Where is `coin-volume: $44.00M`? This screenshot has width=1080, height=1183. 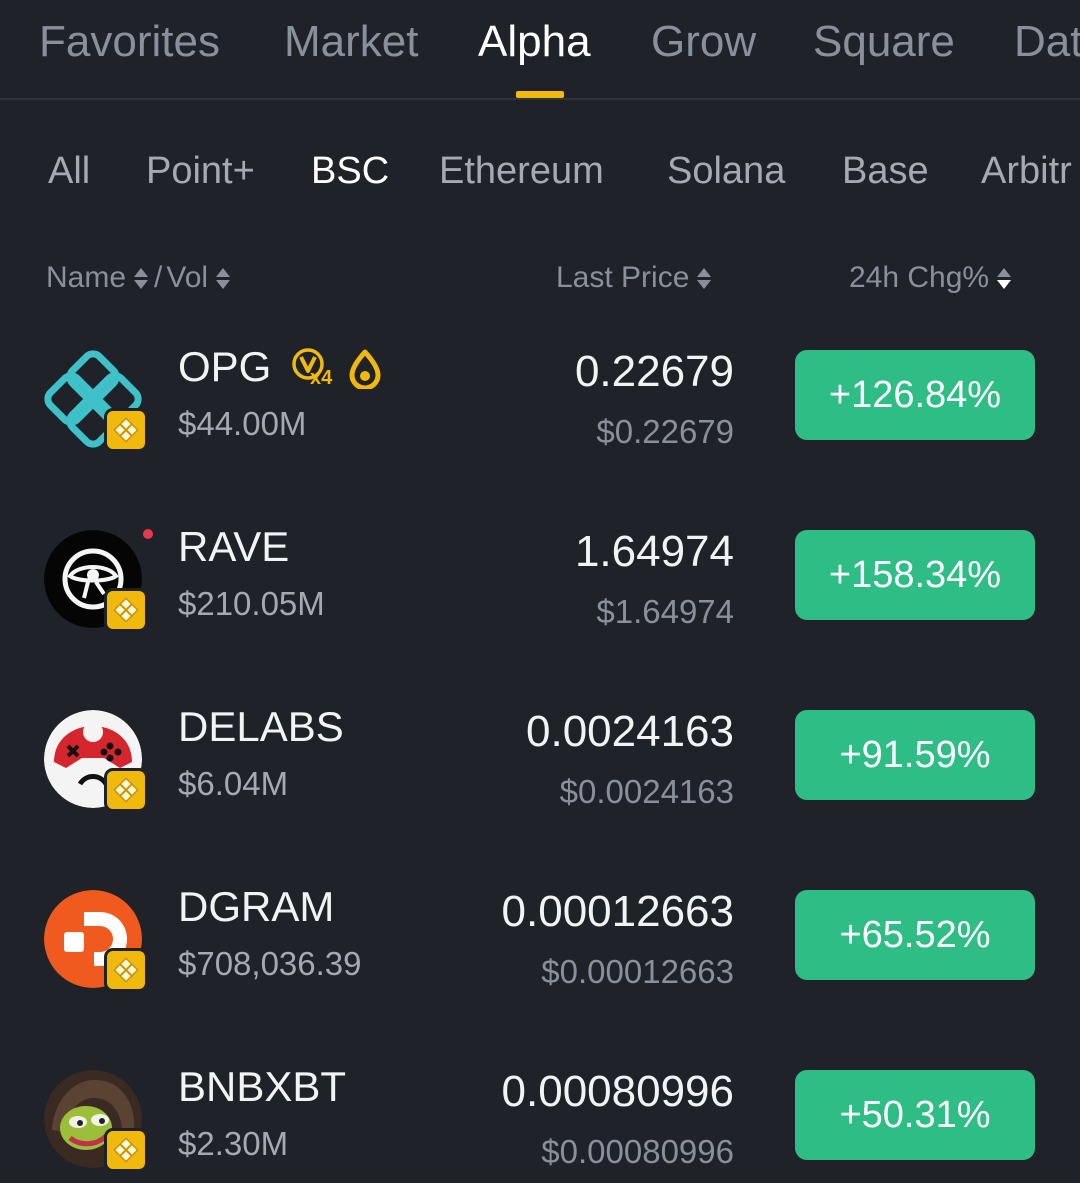
coin-volume: $44.00M is located at coordinates (242, 423).